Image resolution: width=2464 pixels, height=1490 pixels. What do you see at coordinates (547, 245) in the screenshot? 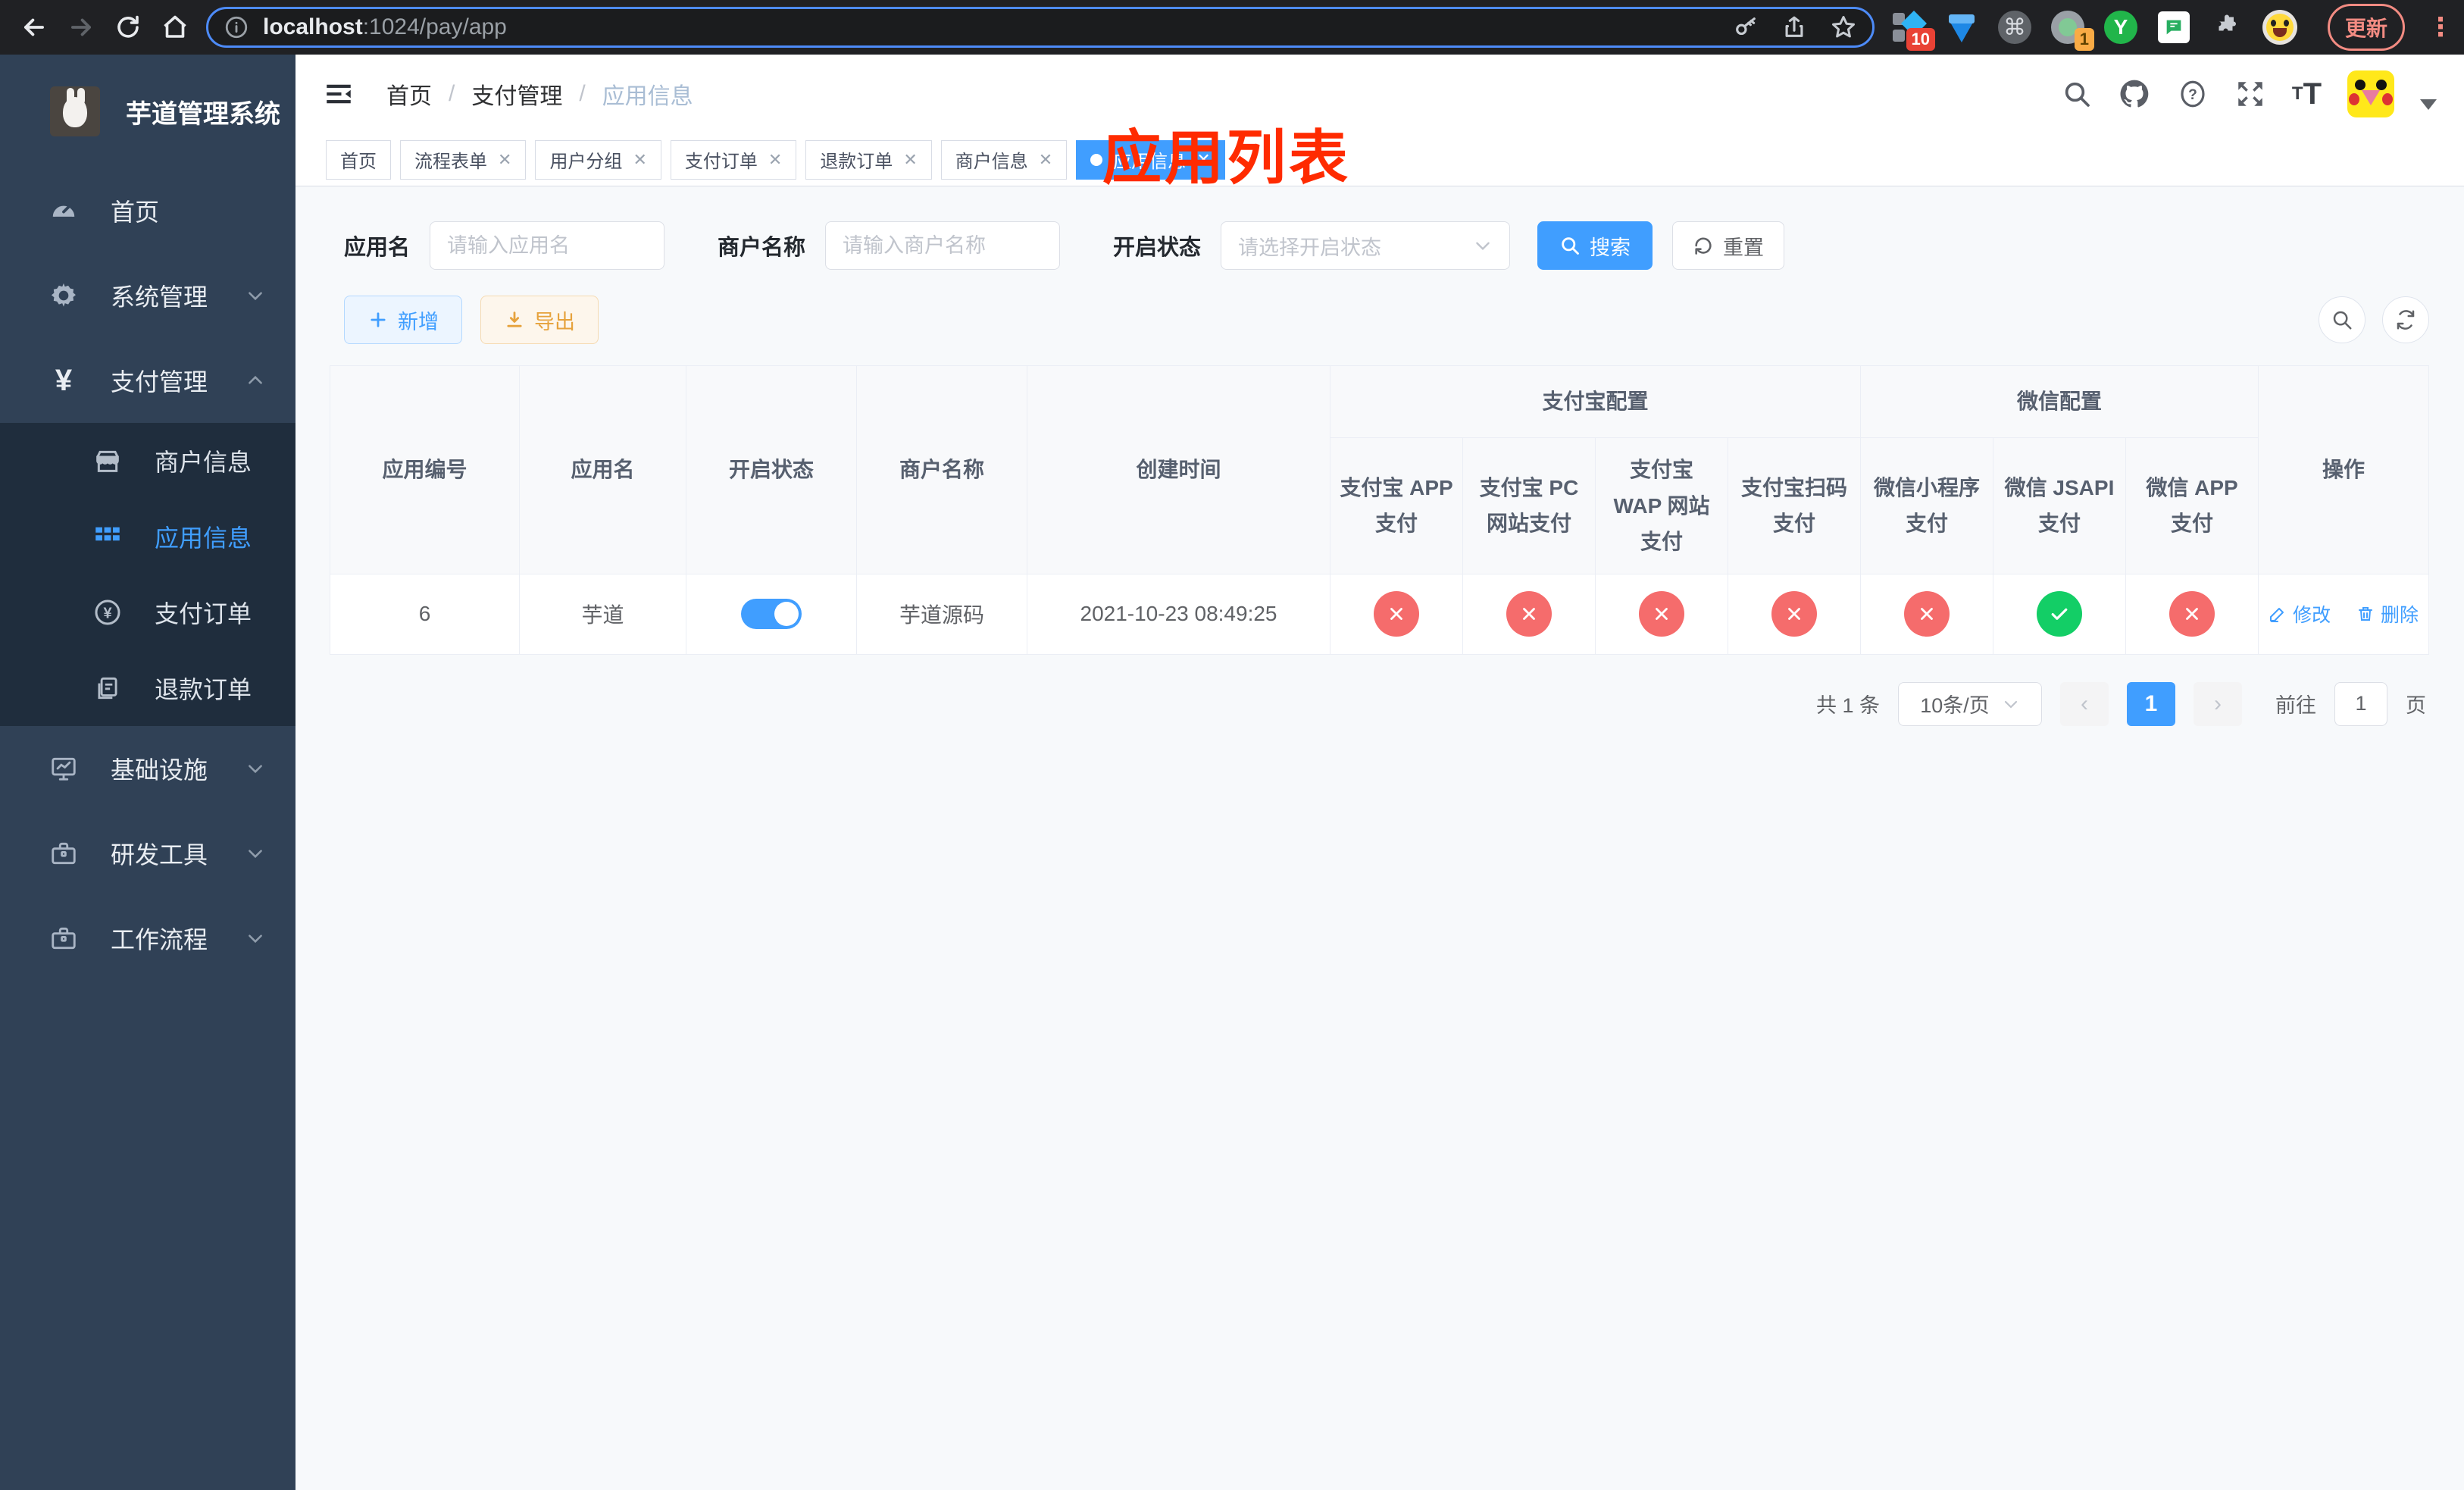
I see `app-name-input` at bounding box center [547, 245].